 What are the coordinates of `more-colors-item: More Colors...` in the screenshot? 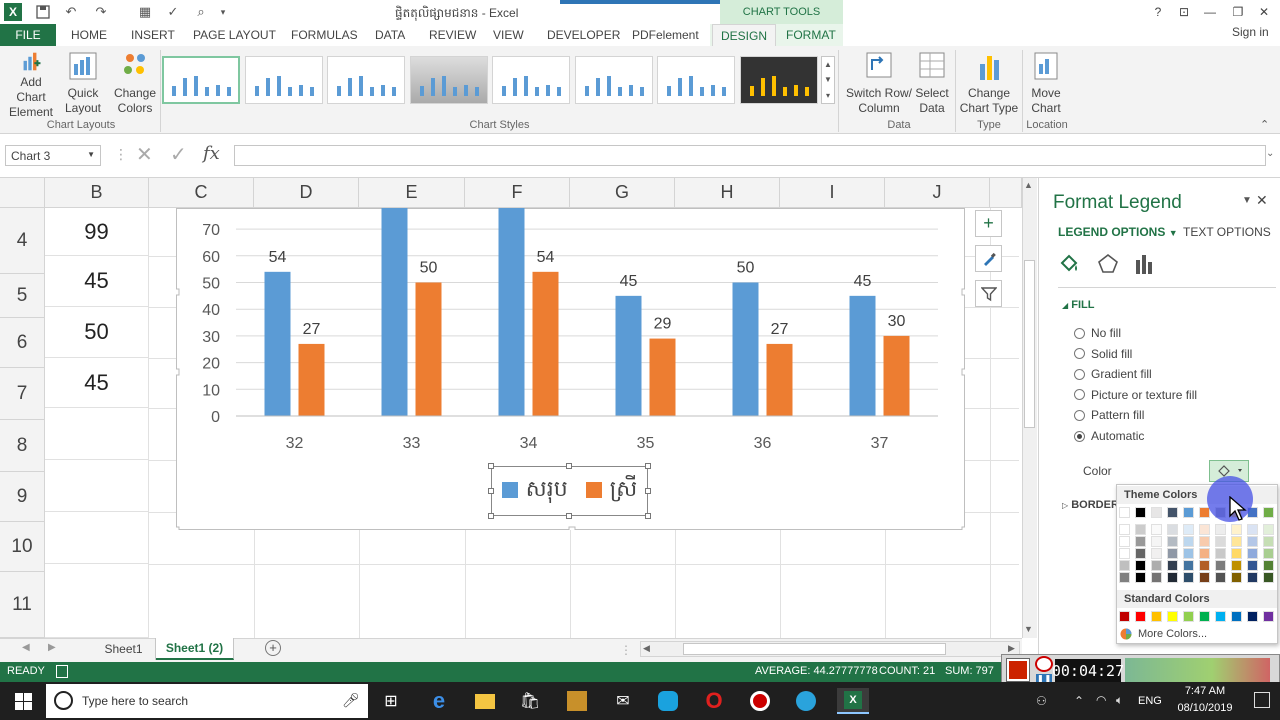 It's located at (1163, 634).